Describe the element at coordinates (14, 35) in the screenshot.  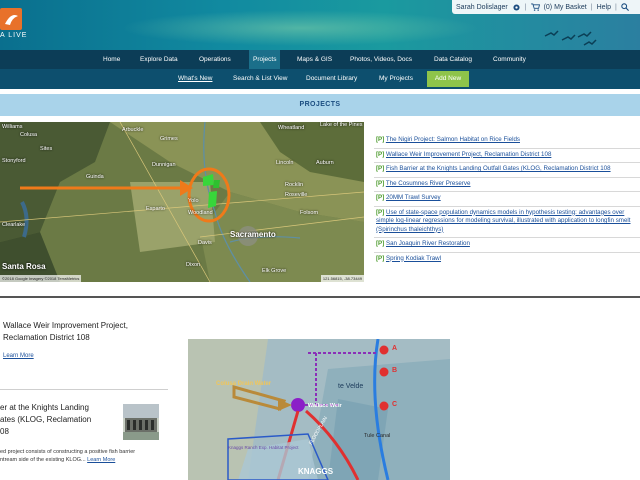
I see `site-logo-text: A LIVE` at that location.